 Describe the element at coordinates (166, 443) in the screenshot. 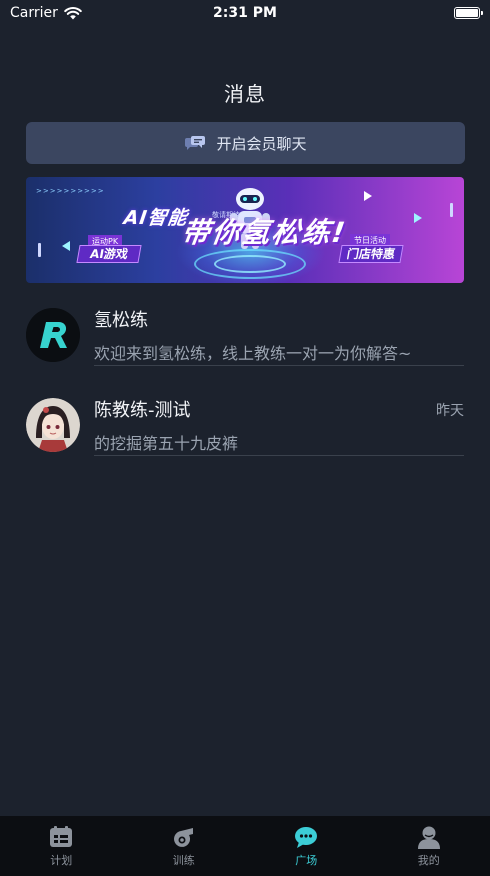

I see `message-preview: 的挖掘第五十九皮裤` at that location.